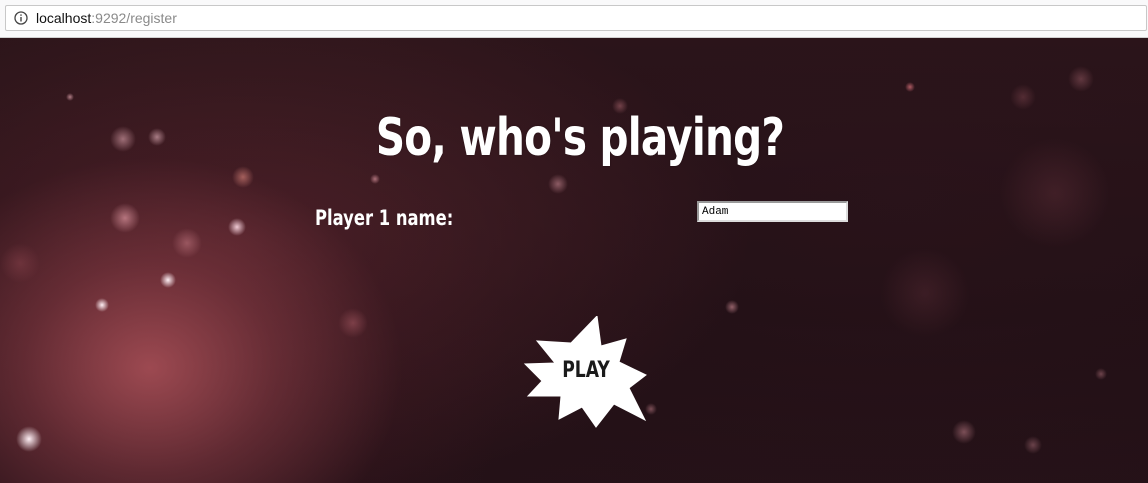 The height and width of the screenshot is (483, 1148). I want to click on player1-name-label: Player 1 name:, so click(384, 218).